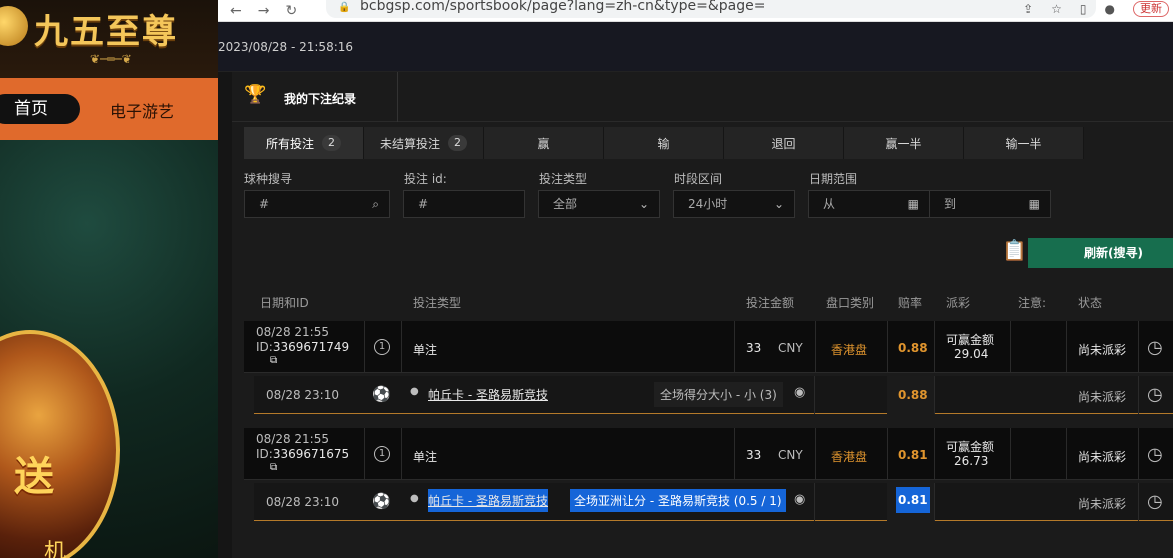 The image size is (1173, 558). What do you see at coordinates (718, 394) in the screenshot?
I see `leg-selection: 全场得分大小 - 小 (3)` at bounding box center [718, 394].